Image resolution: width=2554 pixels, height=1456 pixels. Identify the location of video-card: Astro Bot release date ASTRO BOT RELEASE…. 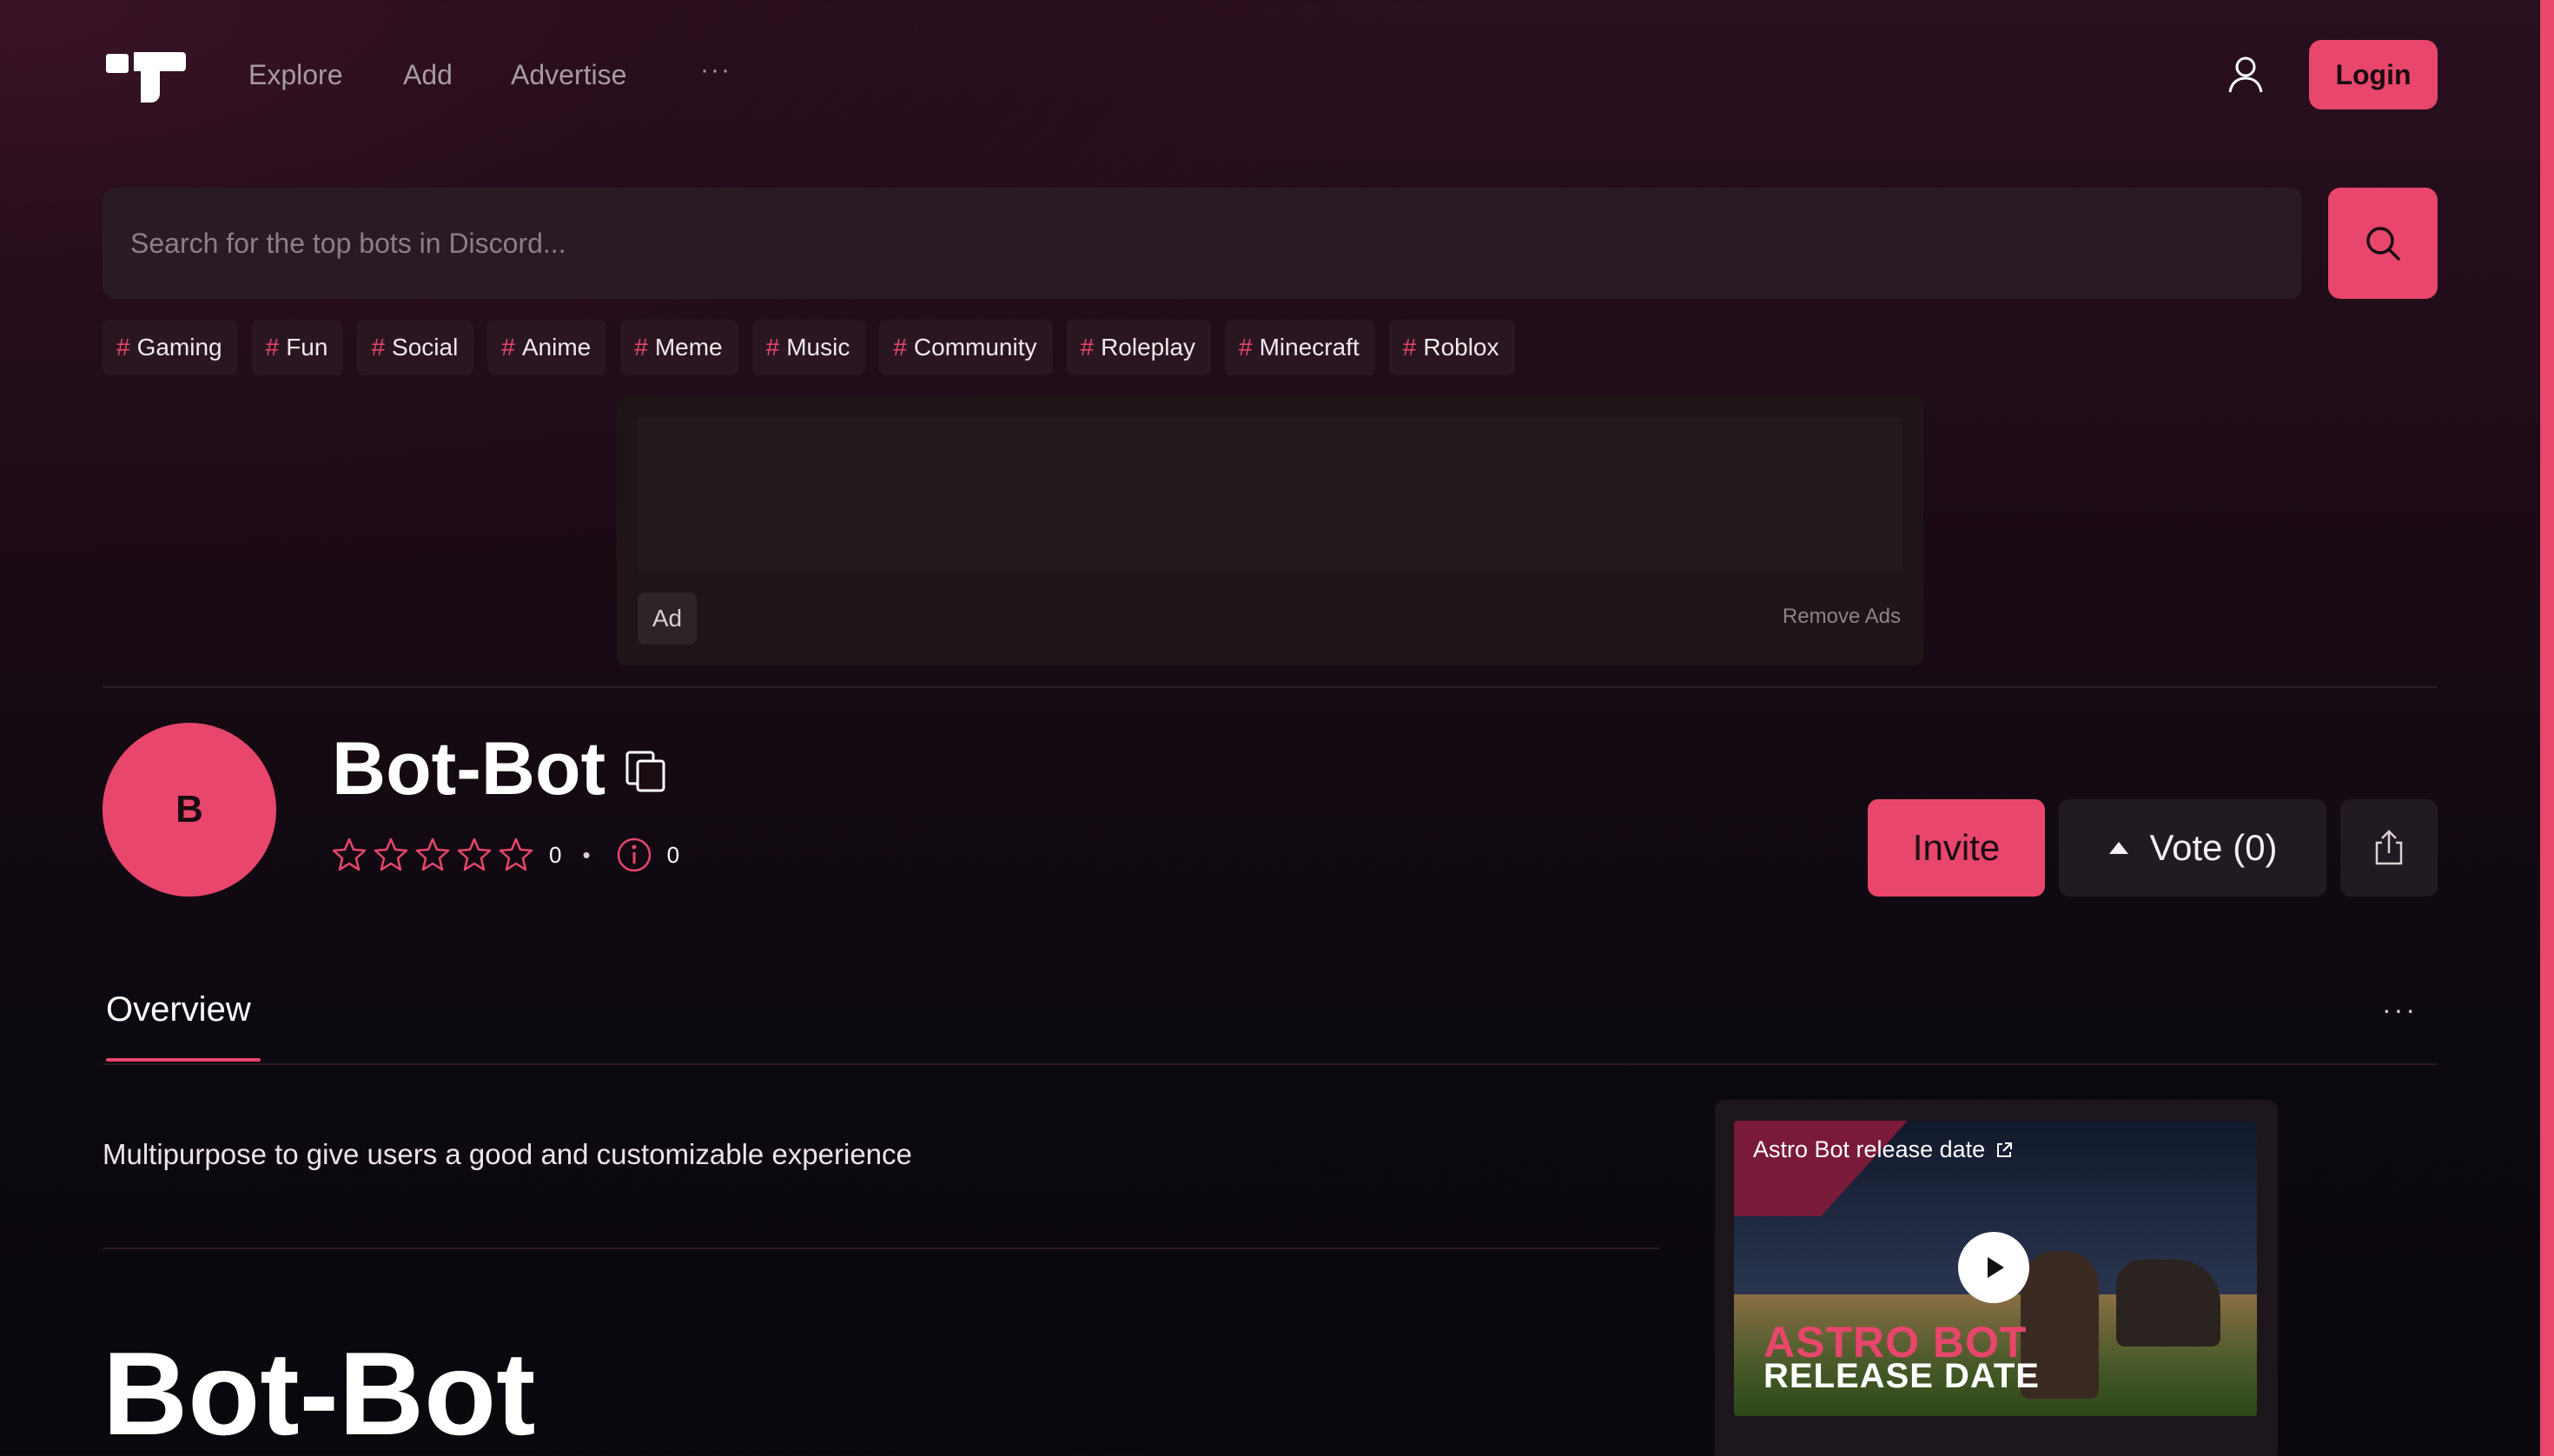
(1997, 1278).